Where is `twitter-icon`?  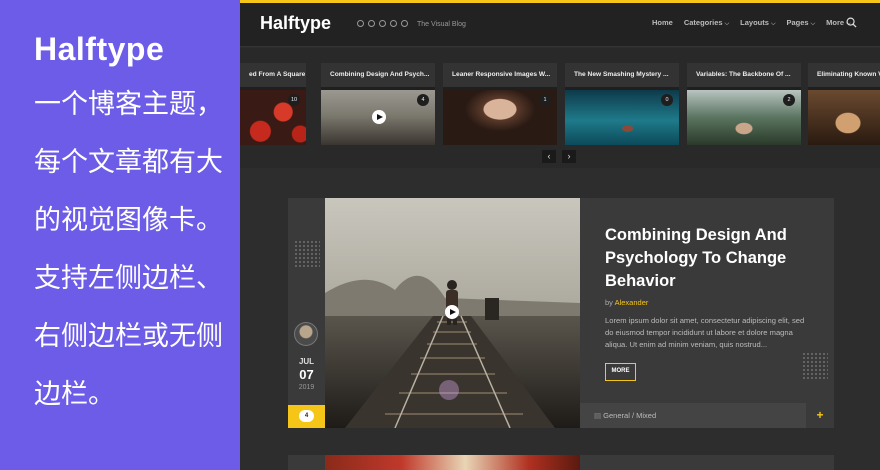 twitter-icon is located at coordinates (371, 23).